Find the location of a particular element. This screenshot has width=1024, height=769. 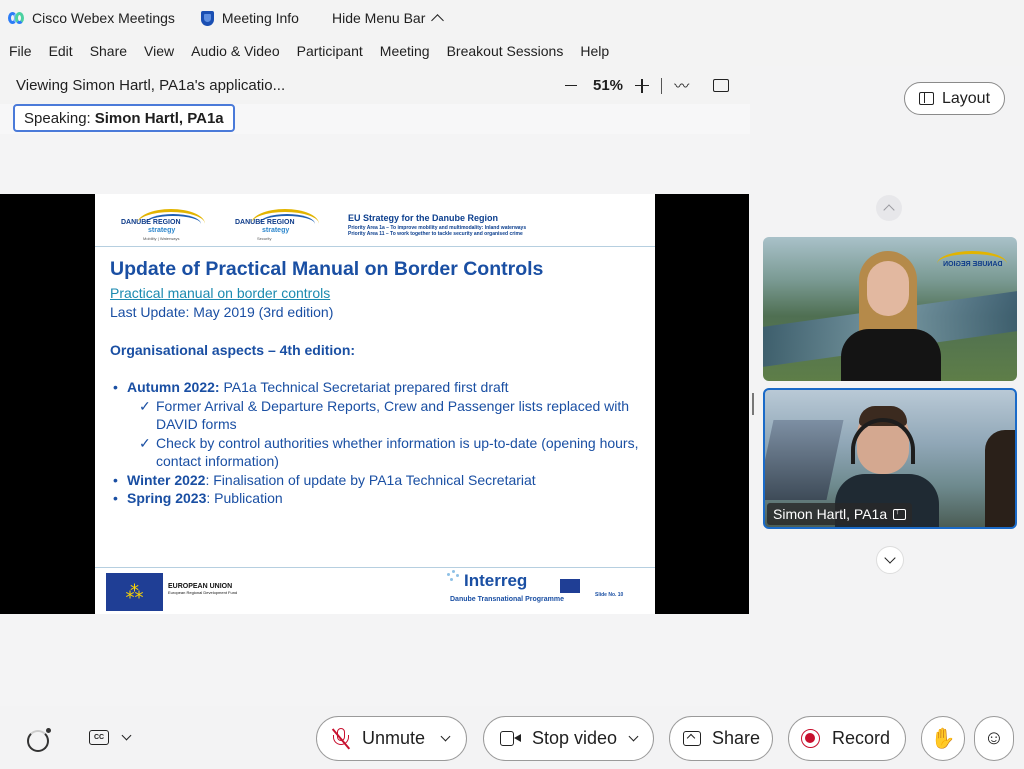

menu-file: File is located at coordinates (20, 51).